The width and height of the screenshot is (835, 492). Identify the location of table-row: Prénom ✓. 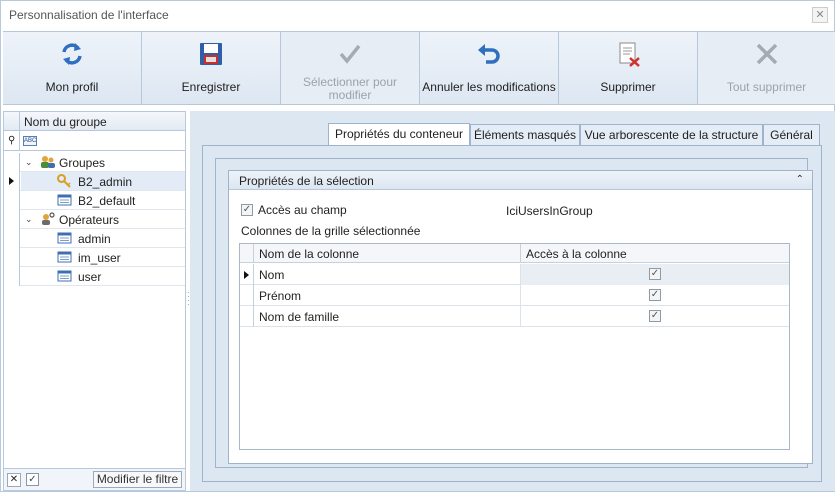
(514, 295).